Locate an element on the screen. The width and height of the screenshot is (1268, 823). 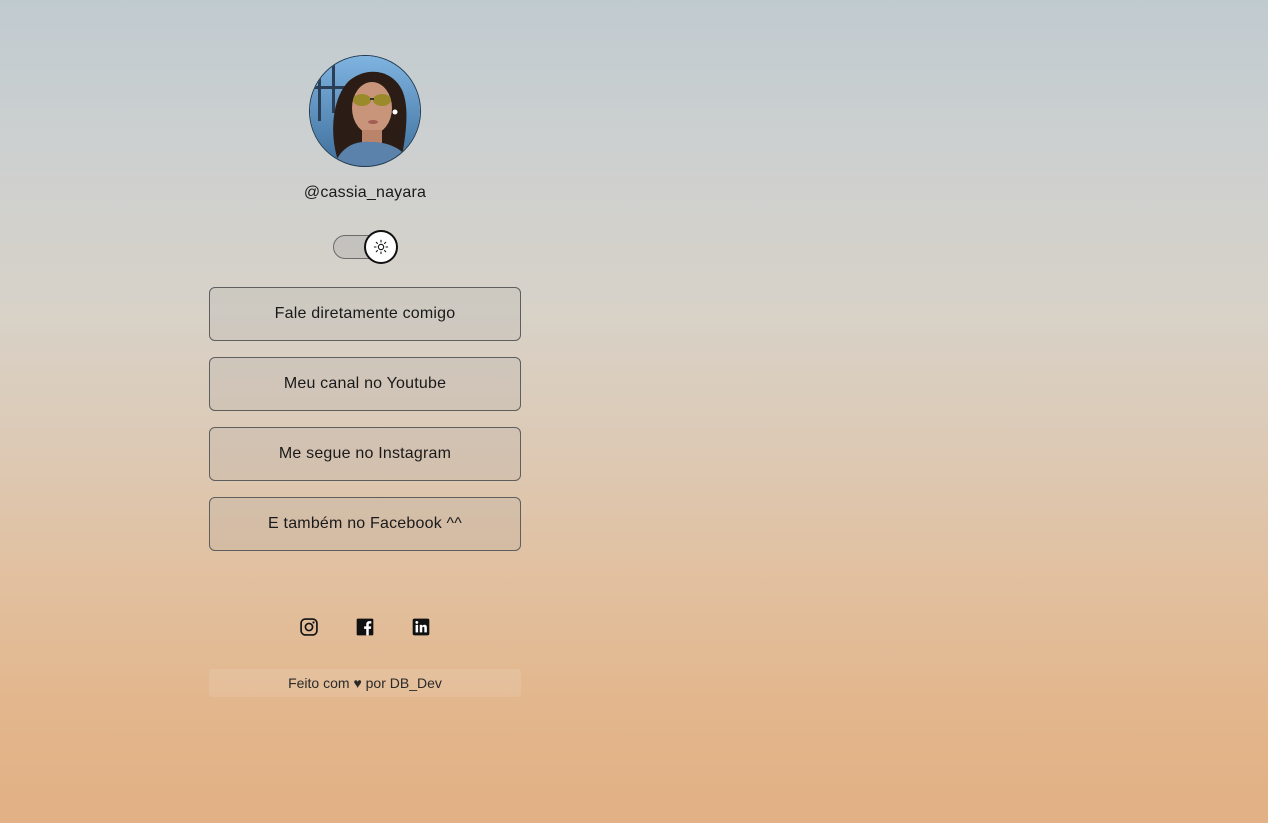
instagram-icon is located at coordinates (309, 627).